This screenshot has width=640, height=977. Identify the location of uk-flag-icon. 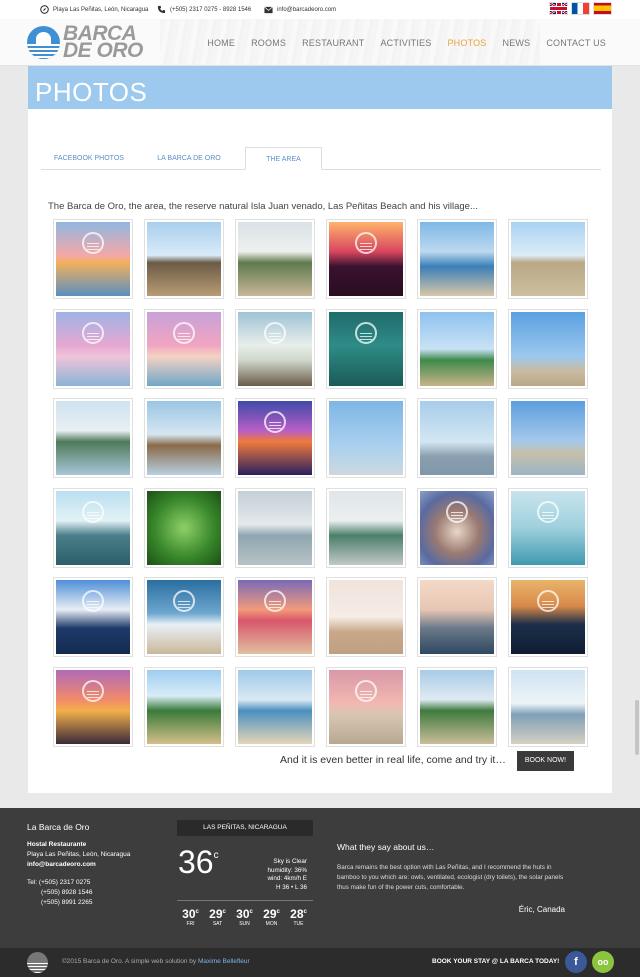
(558, 8).